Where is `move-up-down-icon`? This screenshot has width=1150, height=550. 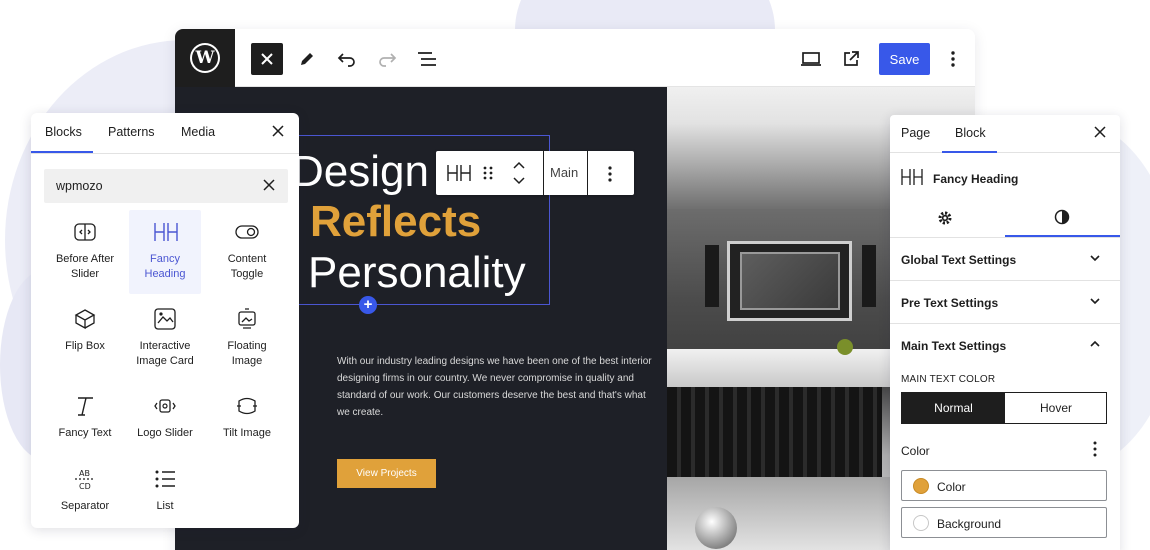 move-up-down-icon is located at coordinates (519, 173).